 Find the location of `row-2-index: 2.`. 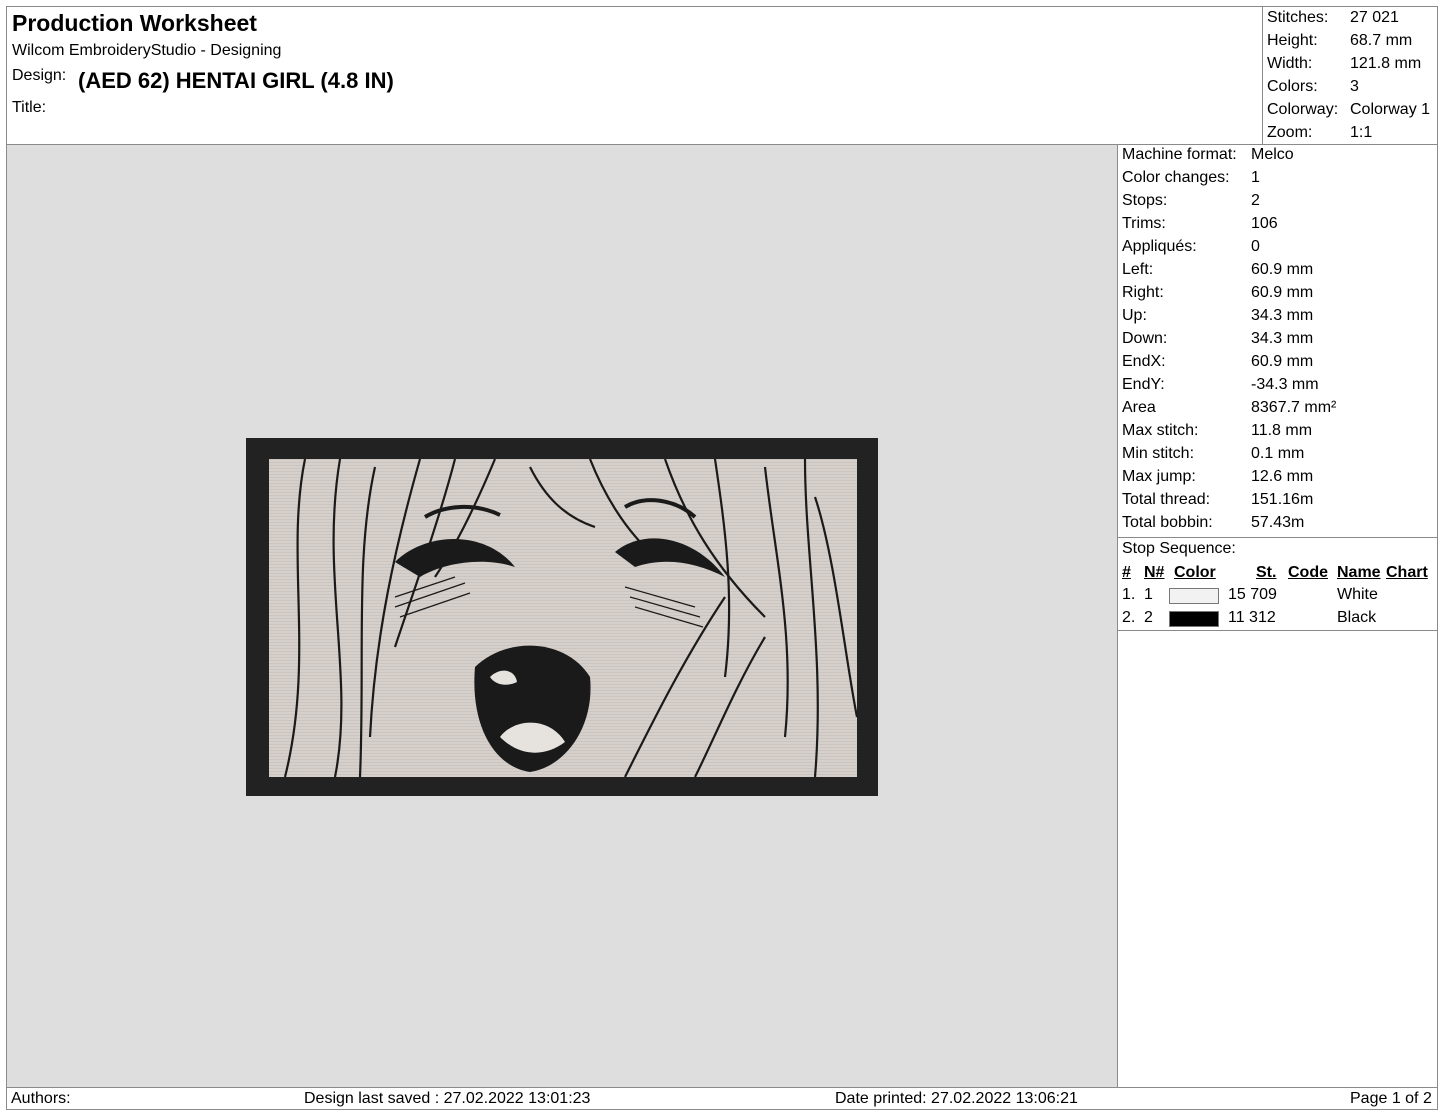

row-2-index: 2. is located at coordinates (1129, 617).